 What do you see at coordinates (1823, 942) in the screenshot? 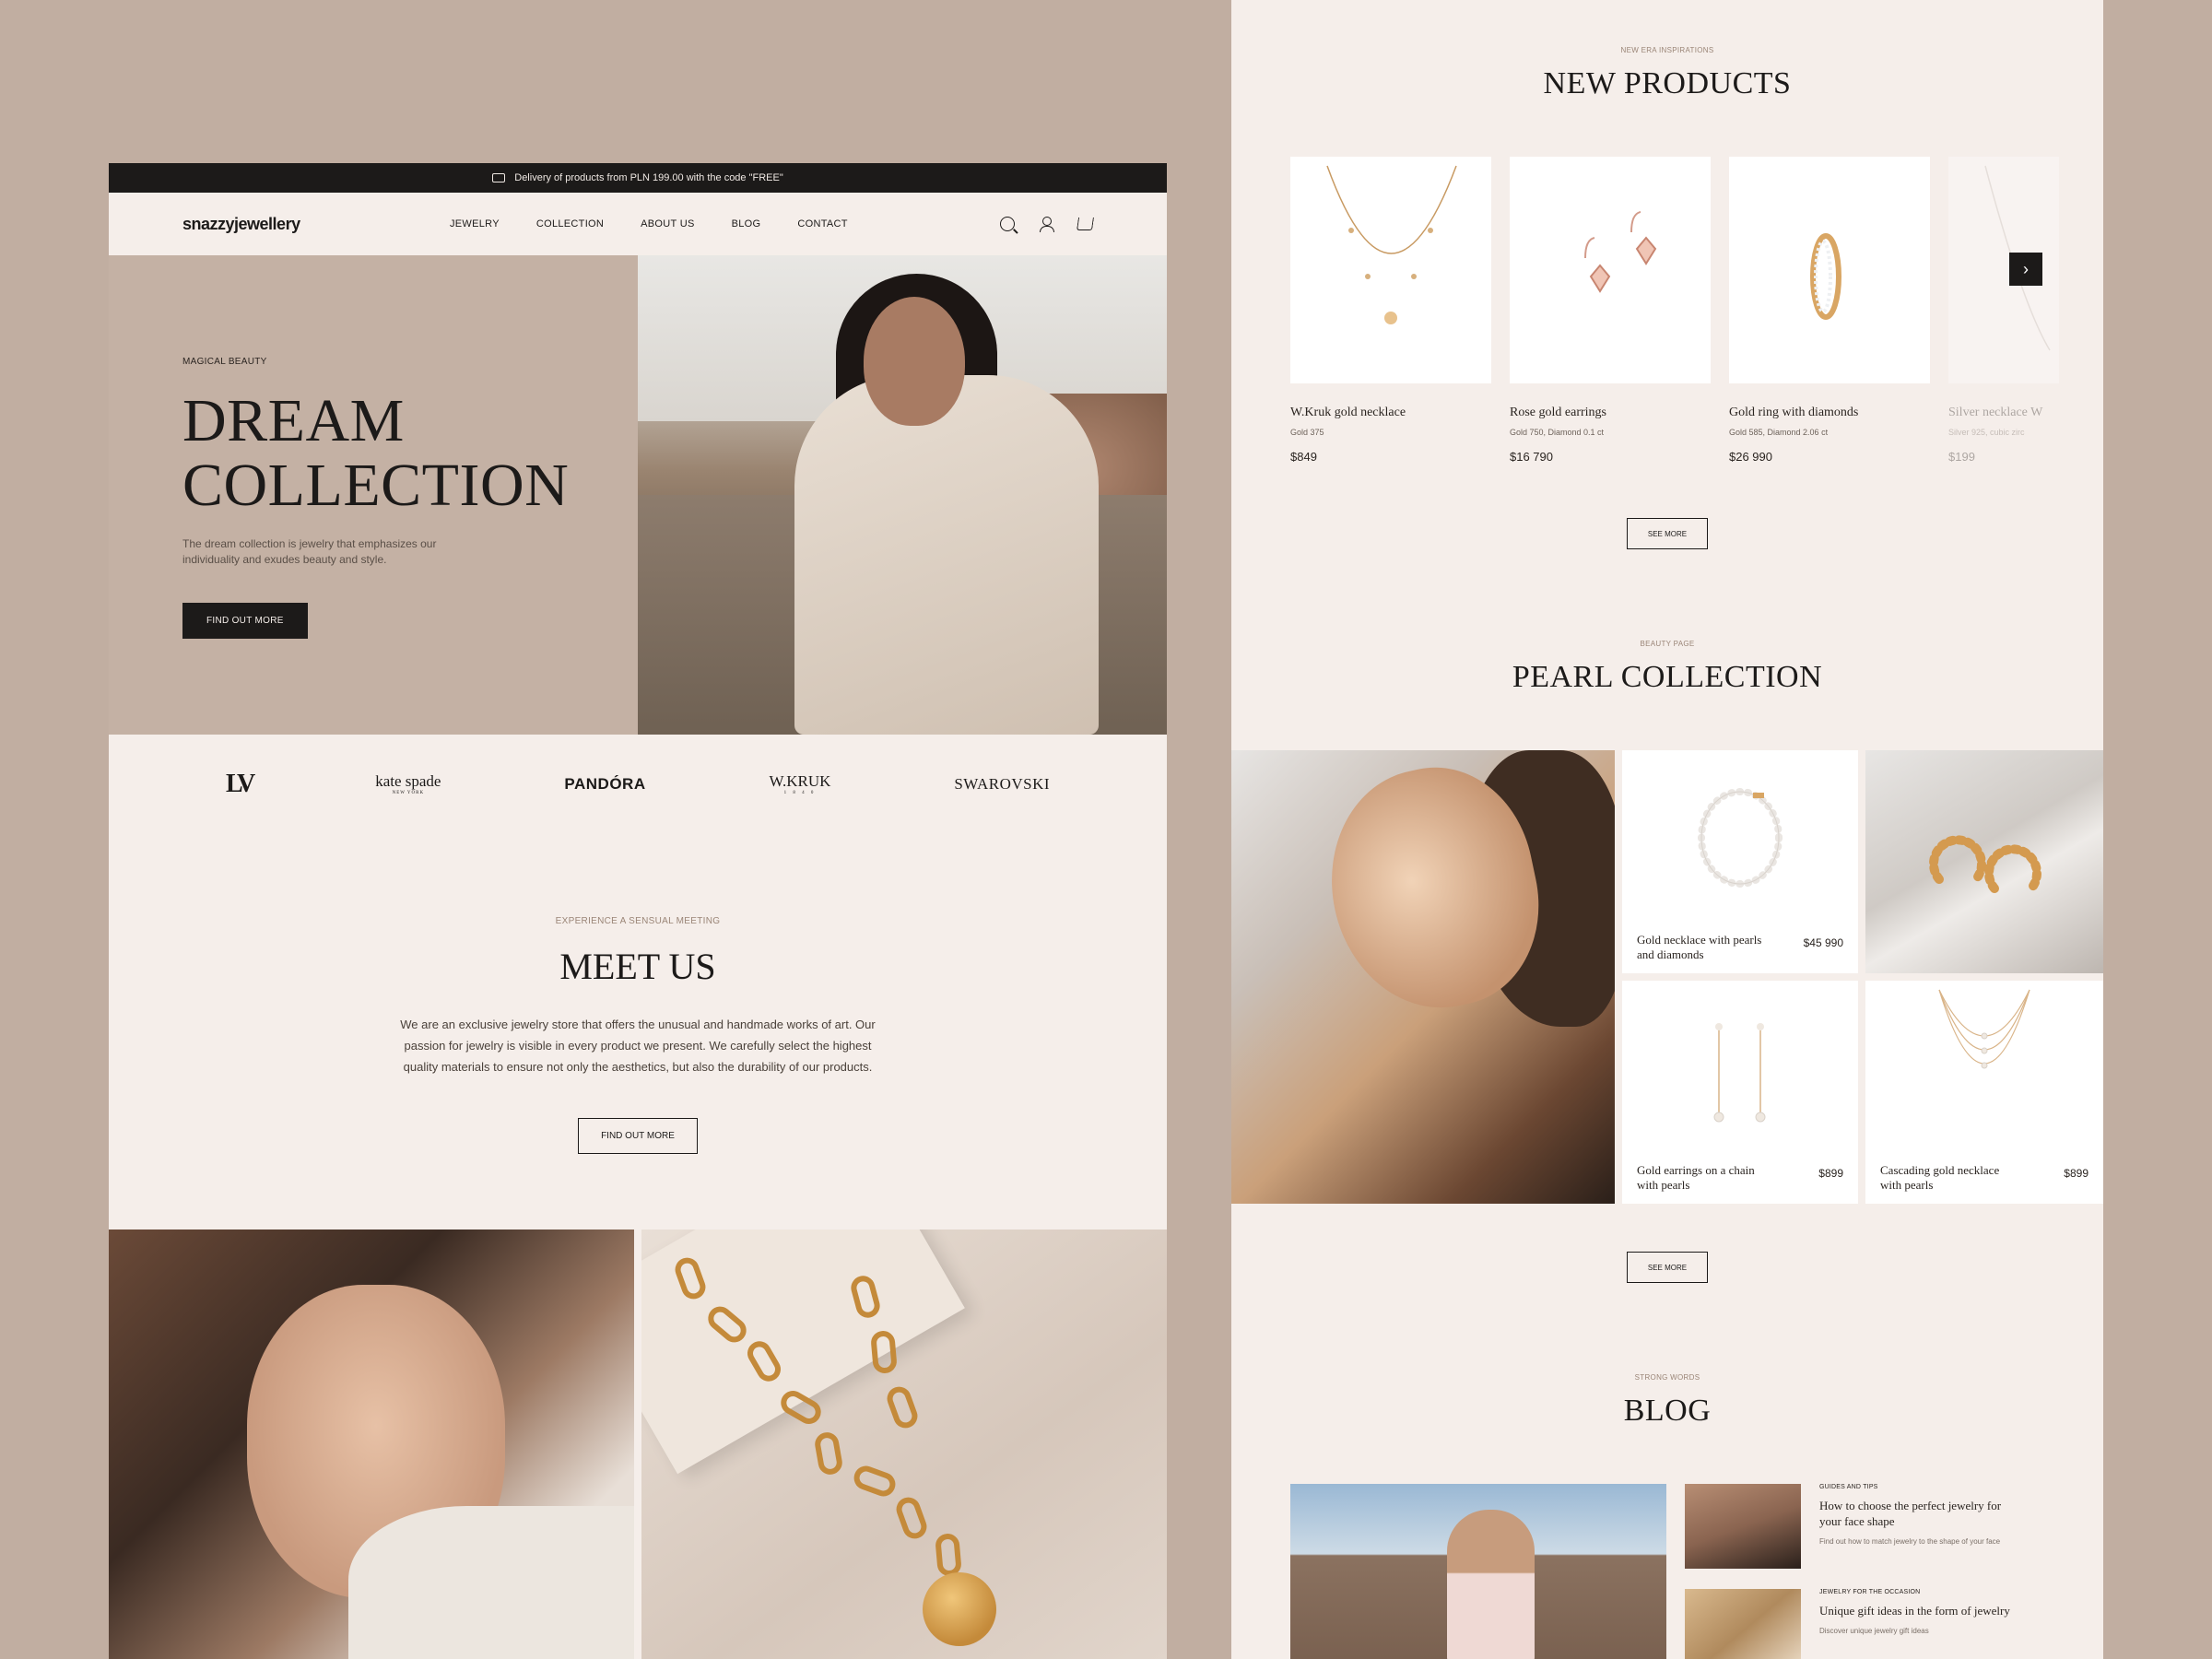
I see `pearl-product-price: $45 990` at bounding box center [1823, 942].